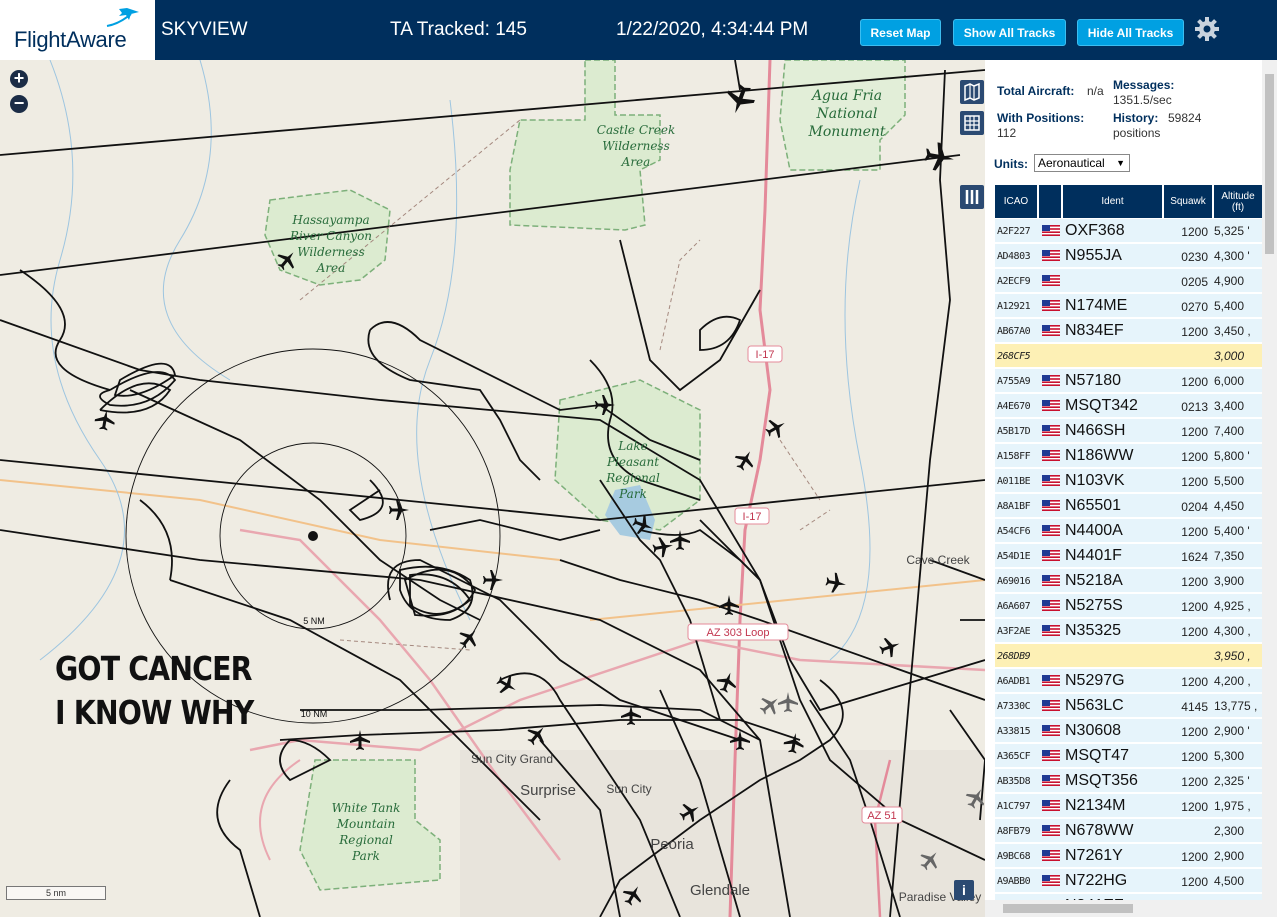  I want to click on row-altitude: 4,300 ,, so click(1232, 631).